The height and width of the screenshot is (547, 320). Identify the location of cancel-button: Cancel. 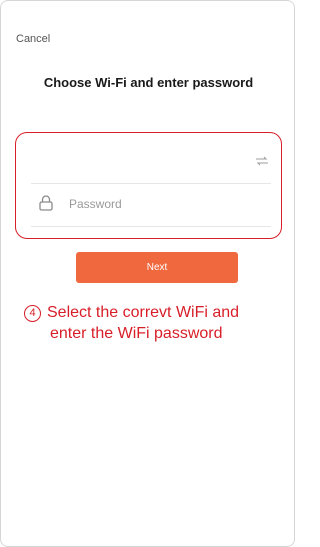
(33, 39).